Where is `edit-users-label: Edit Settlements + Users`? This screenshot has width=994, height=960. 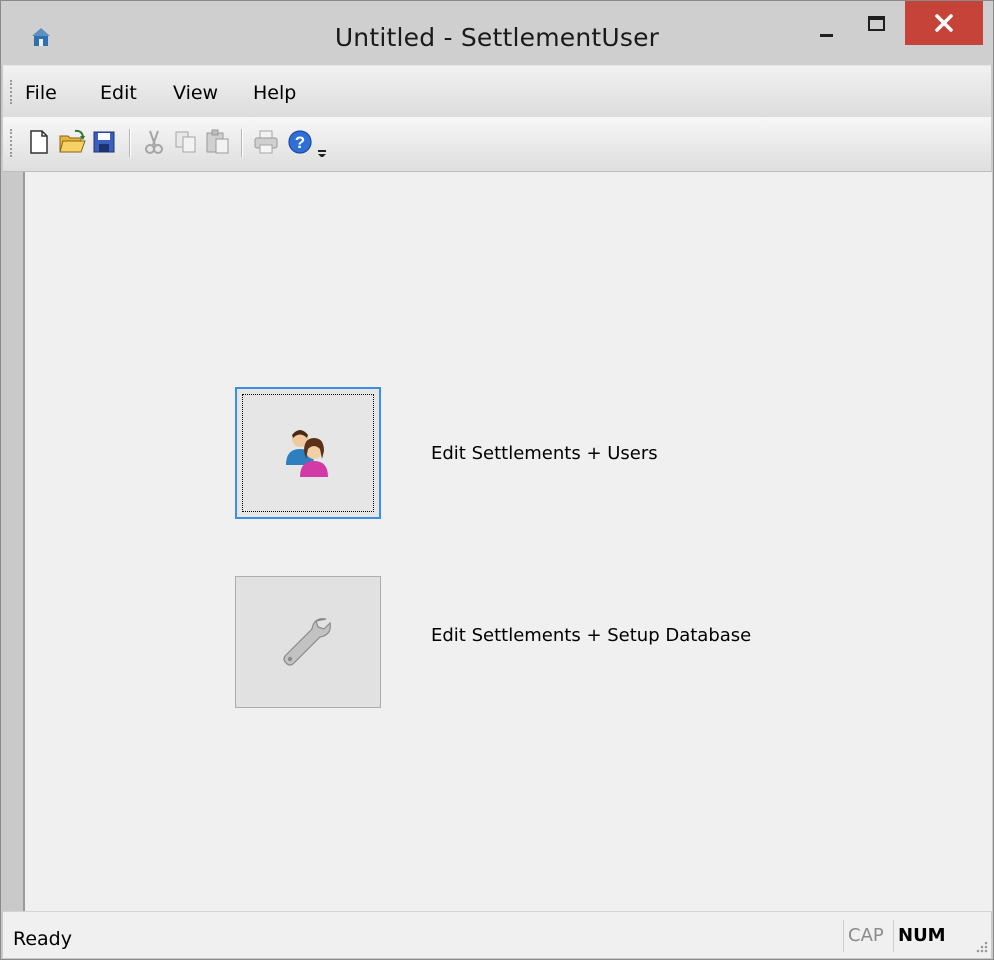 edit-users-label: Edit Settlements + Users is located at coordinates (544, 453).